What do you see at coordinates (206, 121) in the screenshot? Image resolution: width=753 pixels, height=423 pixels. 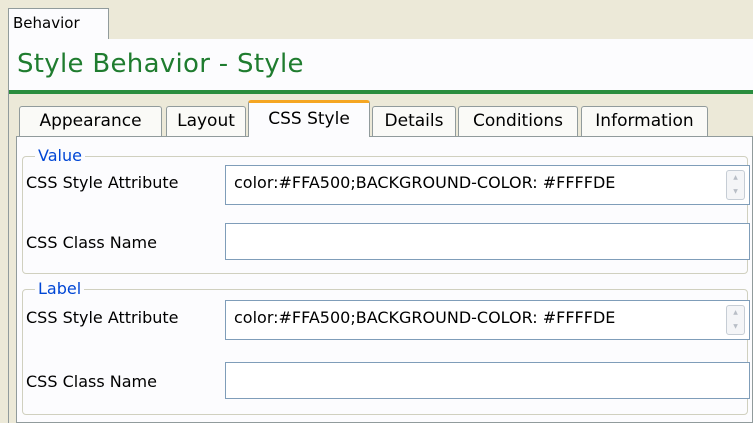 I see `tab-layout: Layout` at bounding box center [206, 121].